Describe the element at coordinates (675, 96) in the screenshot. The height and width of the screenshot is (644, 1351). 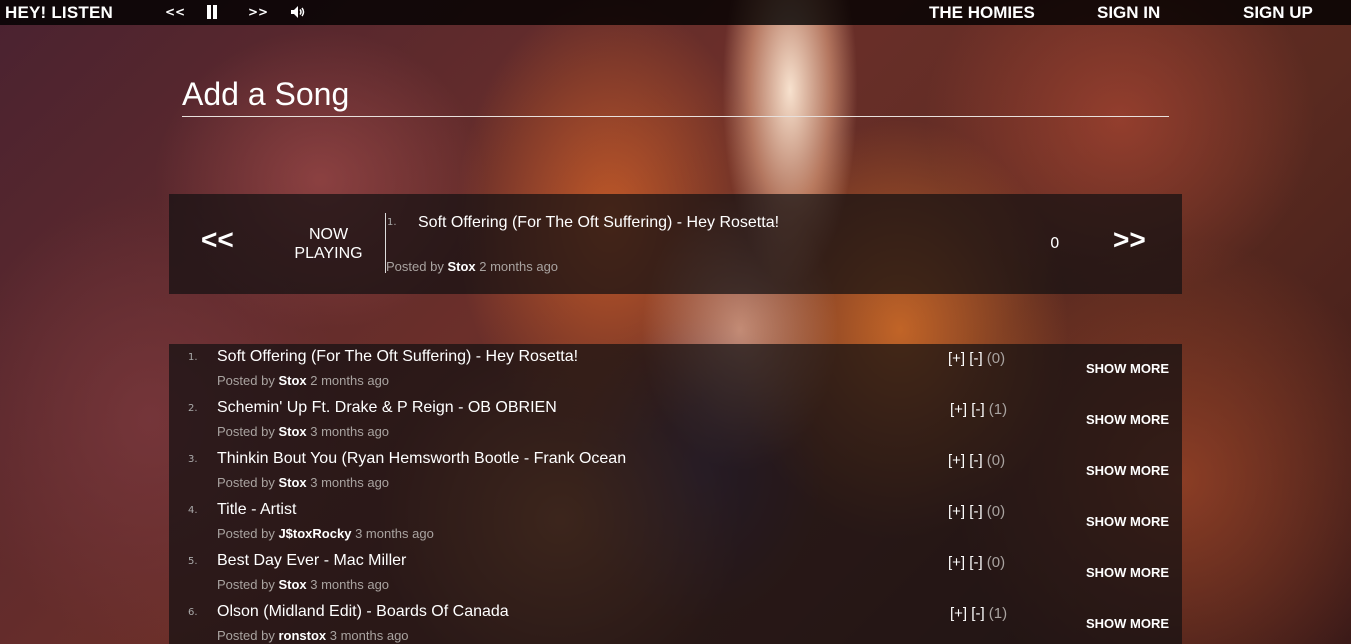
I see `add-song-input` at that location.